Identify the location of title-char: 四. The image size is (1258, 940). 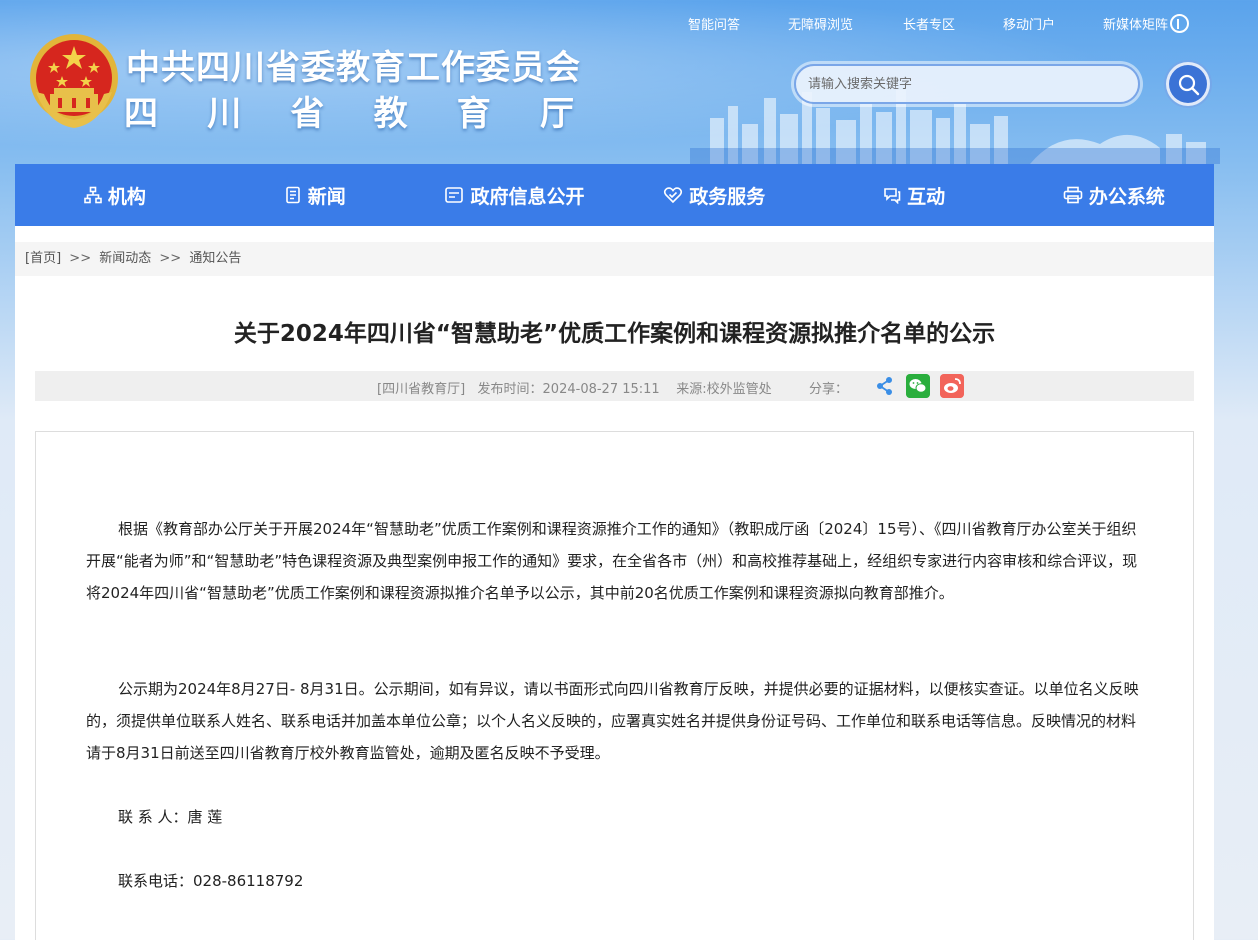
(141, 114).